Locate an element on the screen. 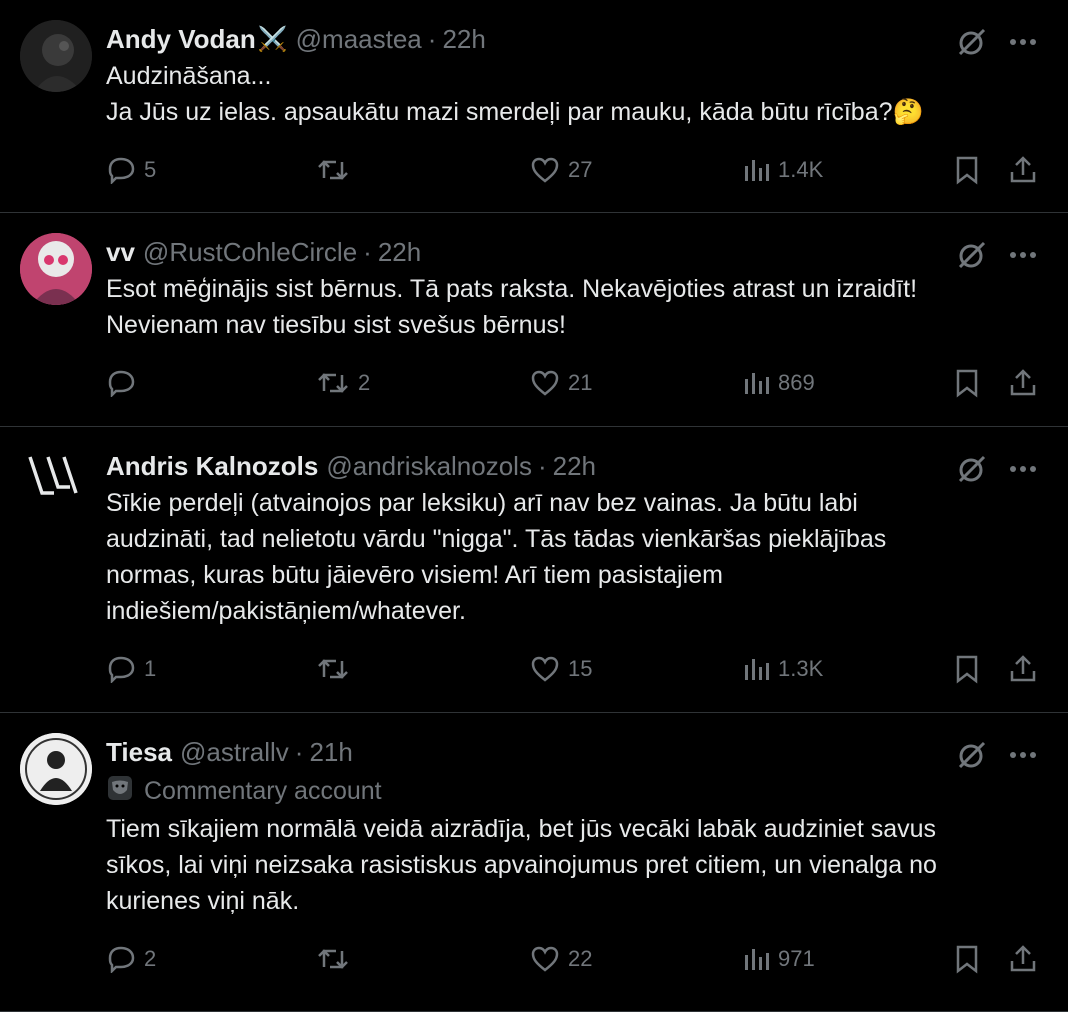 The width and height of the screenshot is (1068, 1012). retweet-count: 2 is located at coordinates (364, 382).